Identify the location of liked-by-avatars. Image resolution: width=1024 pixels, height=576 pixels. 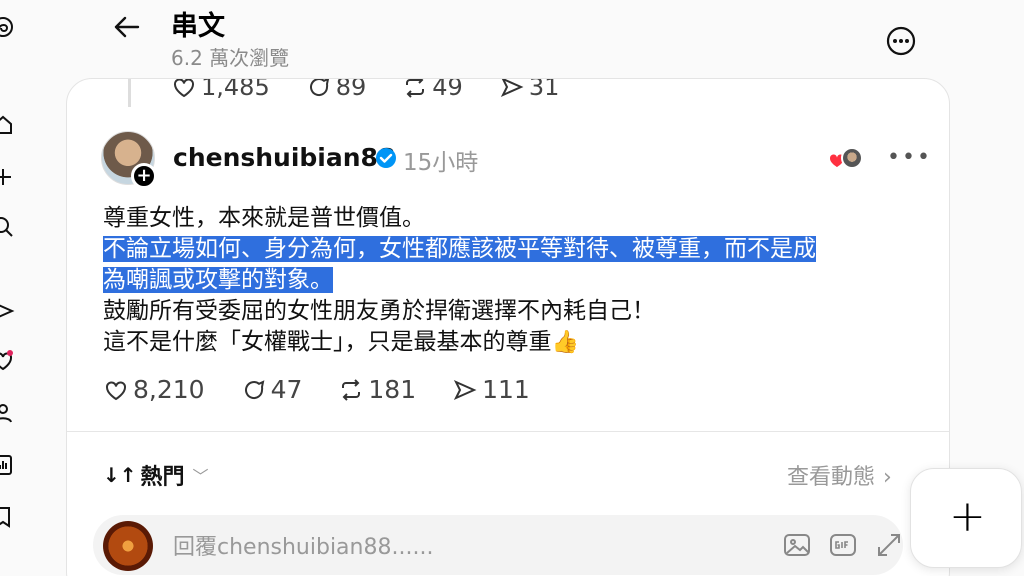
(847, 159).